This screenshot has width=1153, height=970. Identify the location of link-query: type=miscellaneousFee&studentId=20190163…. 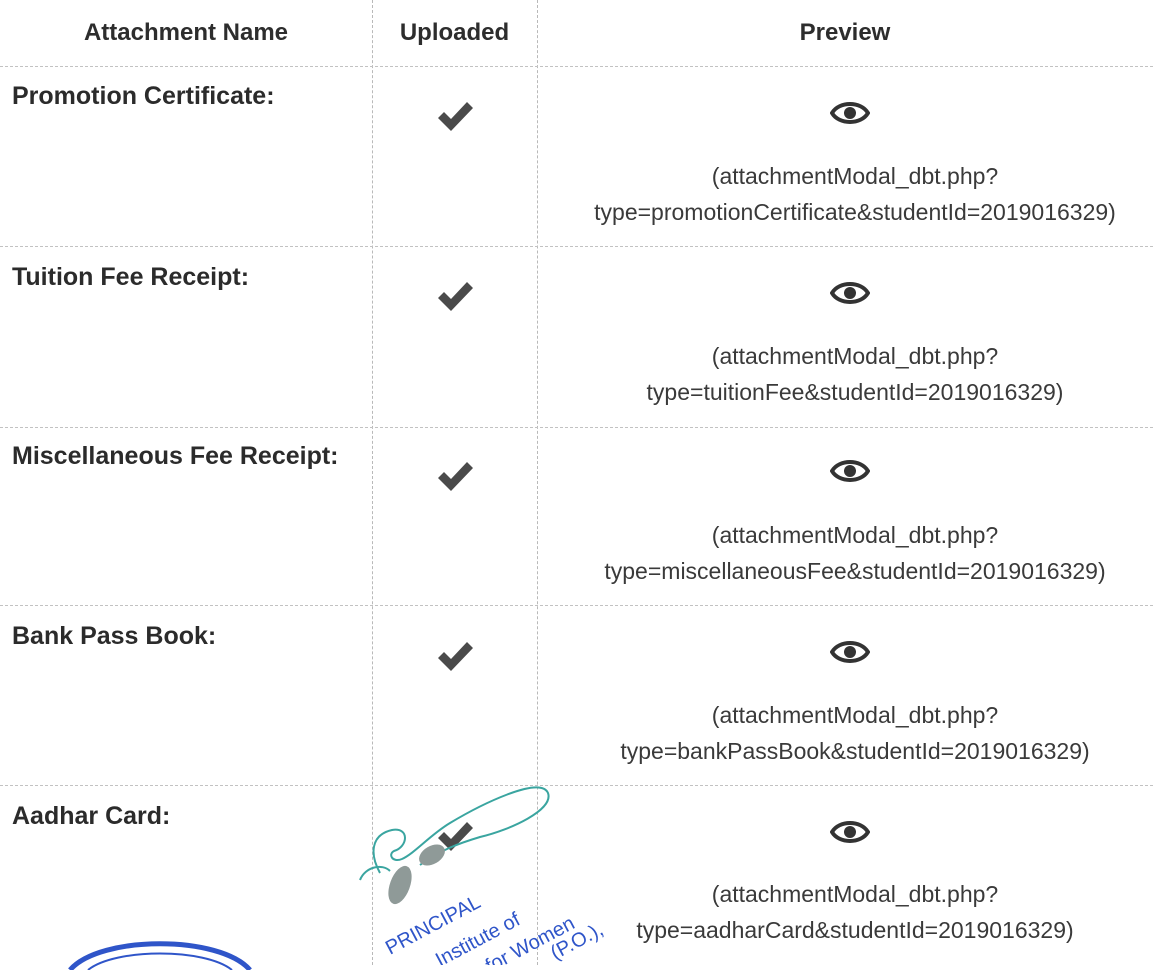
(855, 571).